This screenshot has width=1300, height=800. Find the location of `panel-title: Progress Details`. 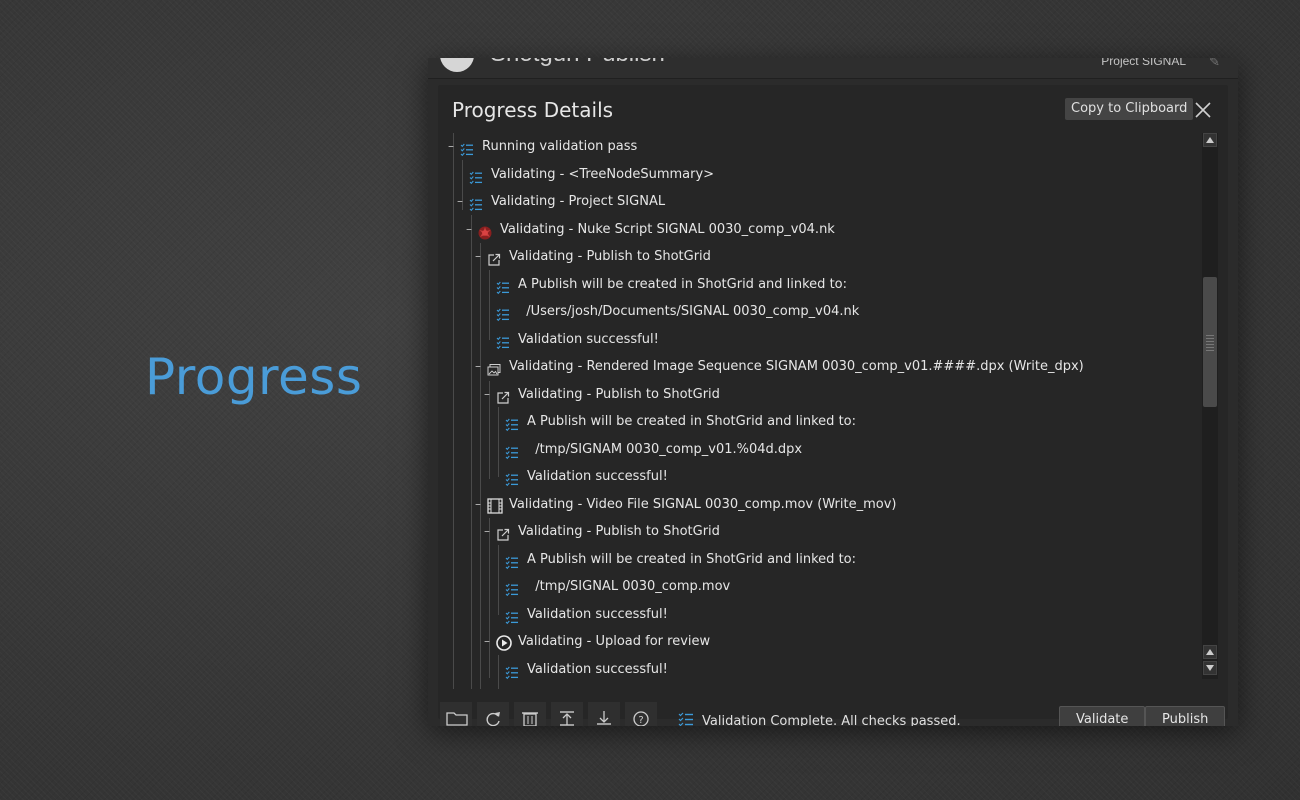

panel-title: Progress Details is located at coordinates (533, 110).